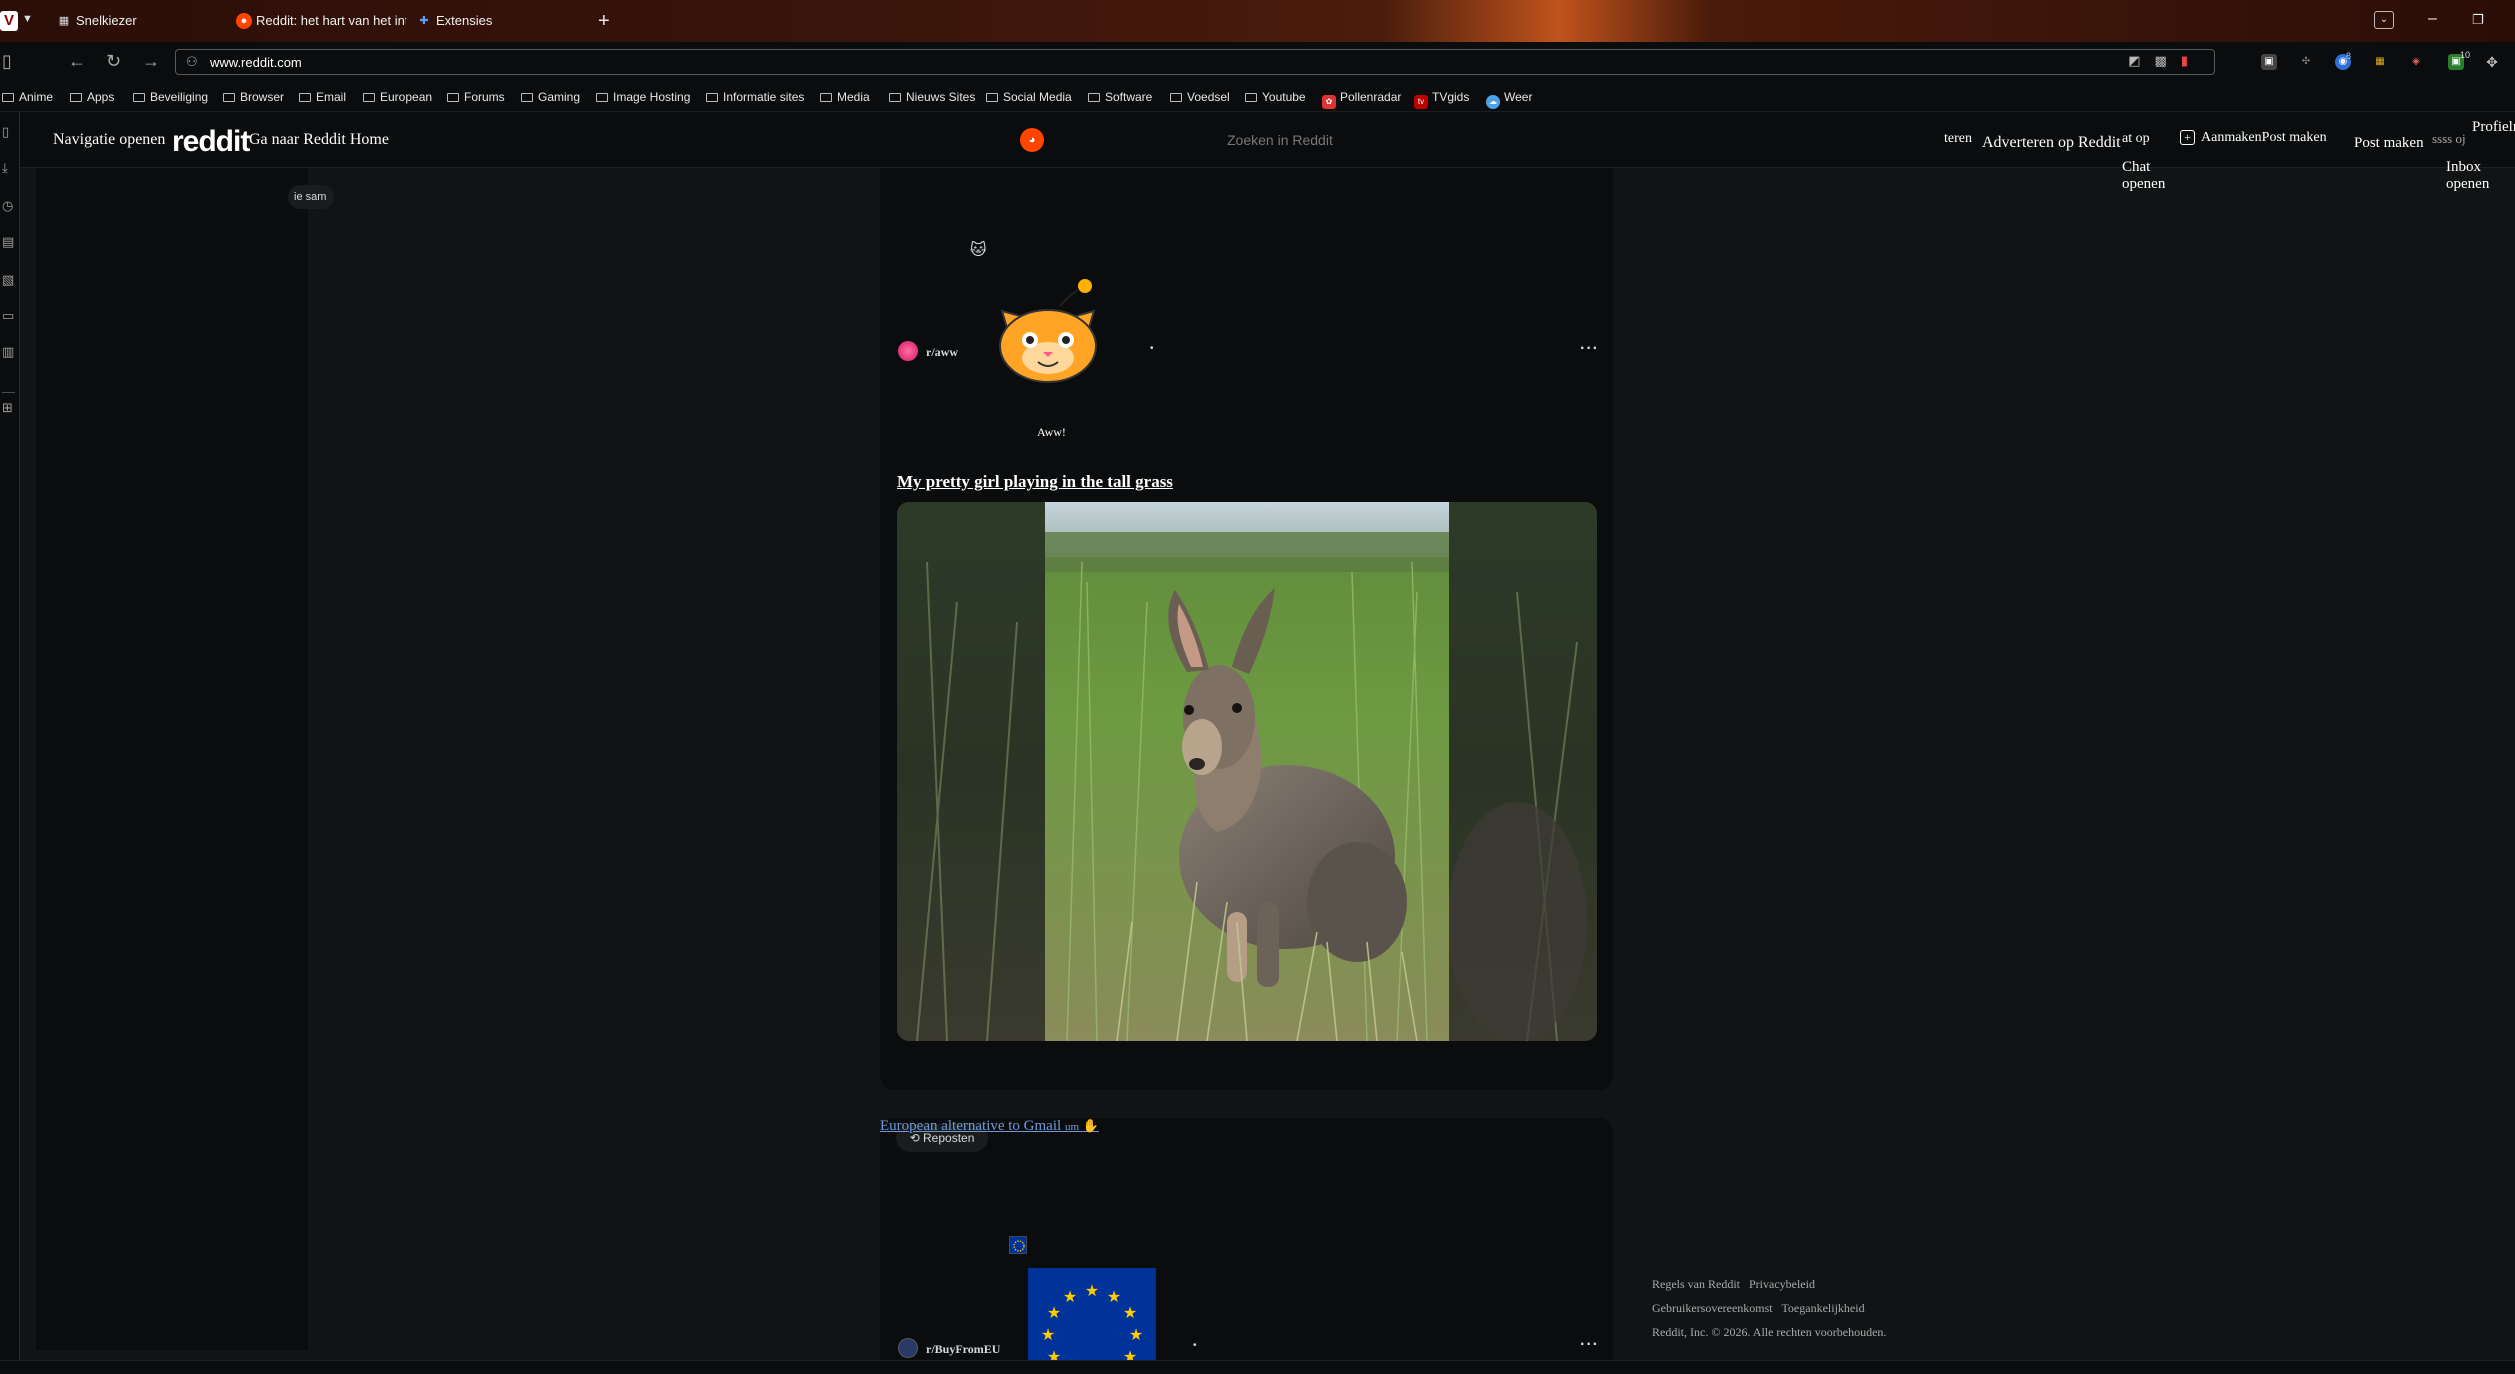 The image size is (2515, 1374). What do you see at coordinates (2349, 56) in the screenshot?
I see `extension-badge: 8` at bounding box center [2349, 56].